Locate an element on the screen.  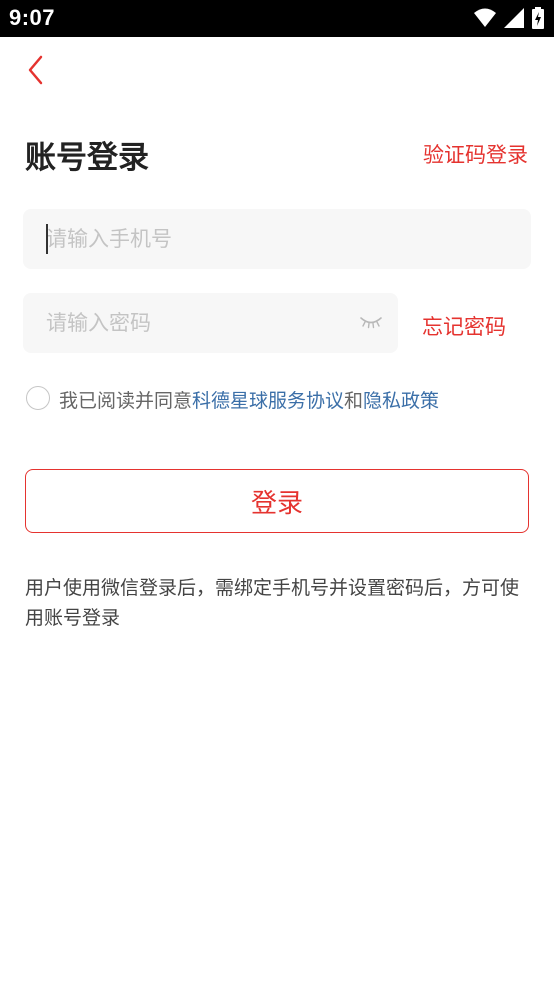
text-caret is located at coordinates (47, 239).